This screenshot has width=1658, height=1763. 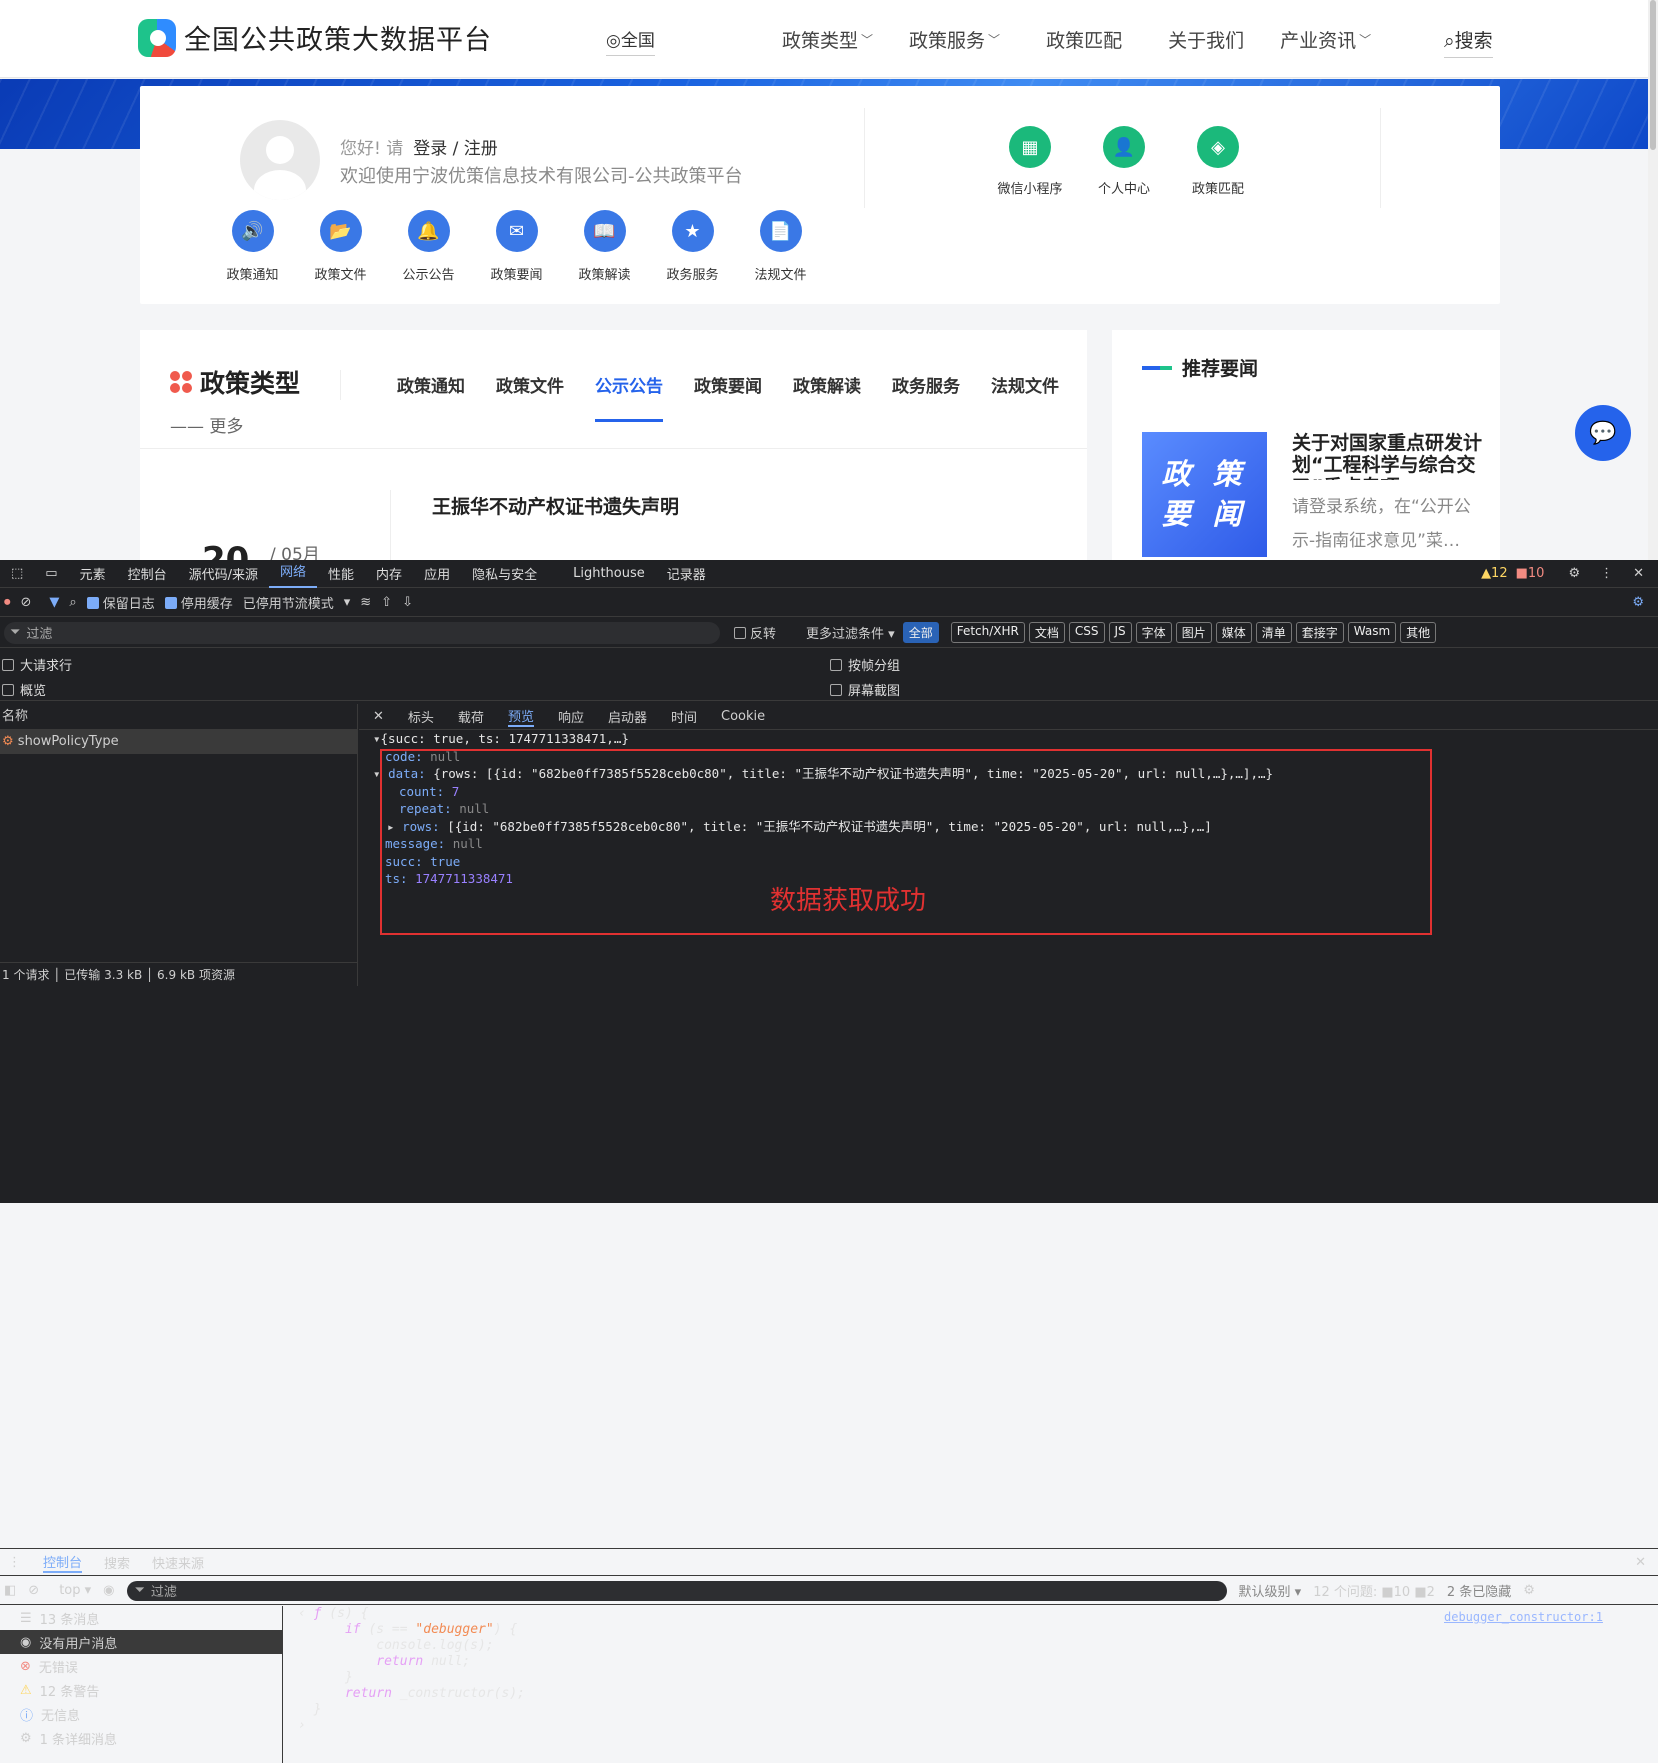 What do you see at coordinates (1206, 39) in the screenshot?
I see `nav-about: 关于我们` at bounding box center [1206, 39].